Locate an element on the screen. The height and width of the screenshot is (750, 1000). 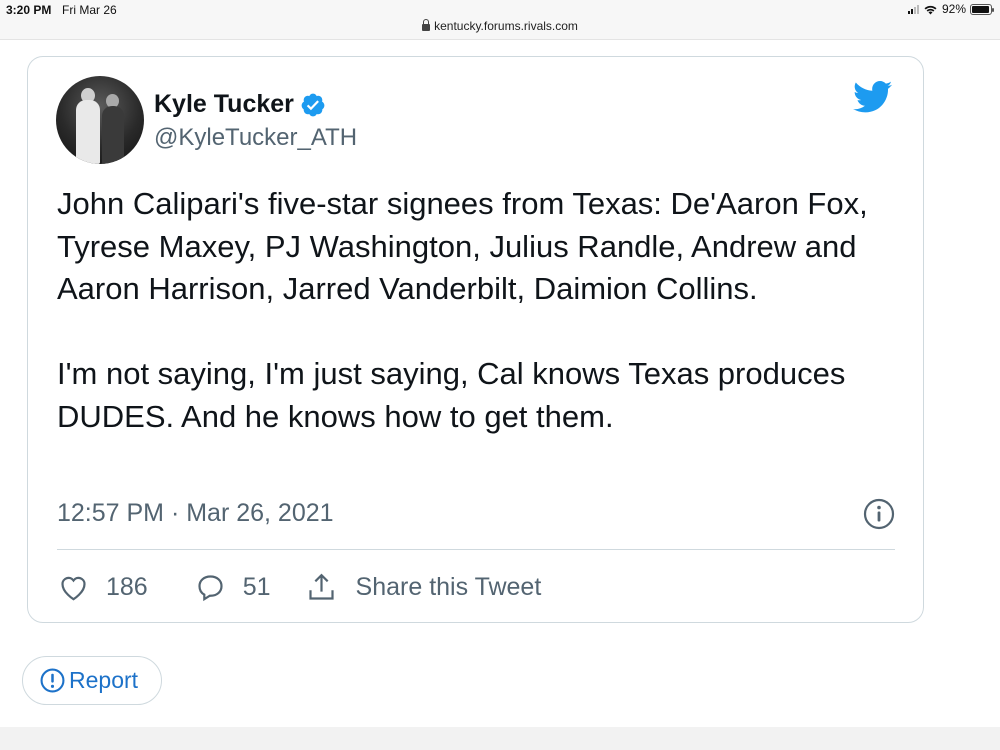
reply-count: 51 is located at coordinates (256, 586).